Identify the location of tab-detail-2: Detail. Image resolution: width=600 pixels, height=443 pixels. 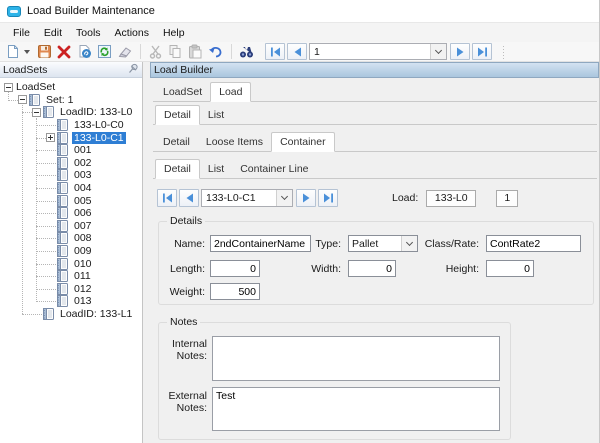
(176, 142).